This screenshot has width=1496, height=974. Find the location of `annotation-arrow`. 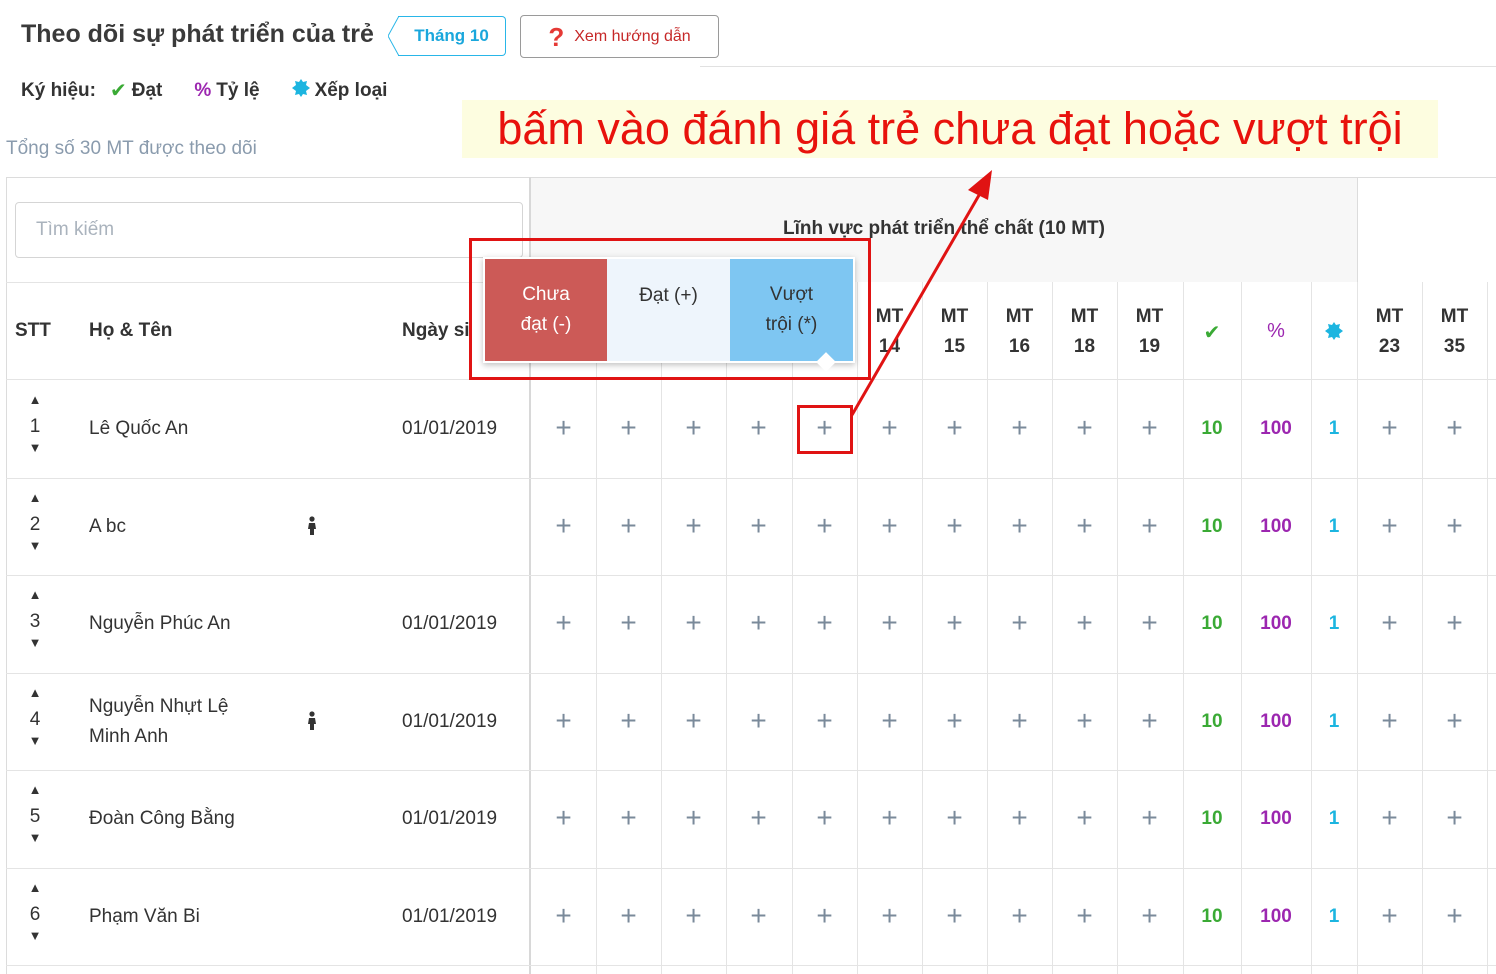

annotation-arrow is located at coordinates (921, 293).